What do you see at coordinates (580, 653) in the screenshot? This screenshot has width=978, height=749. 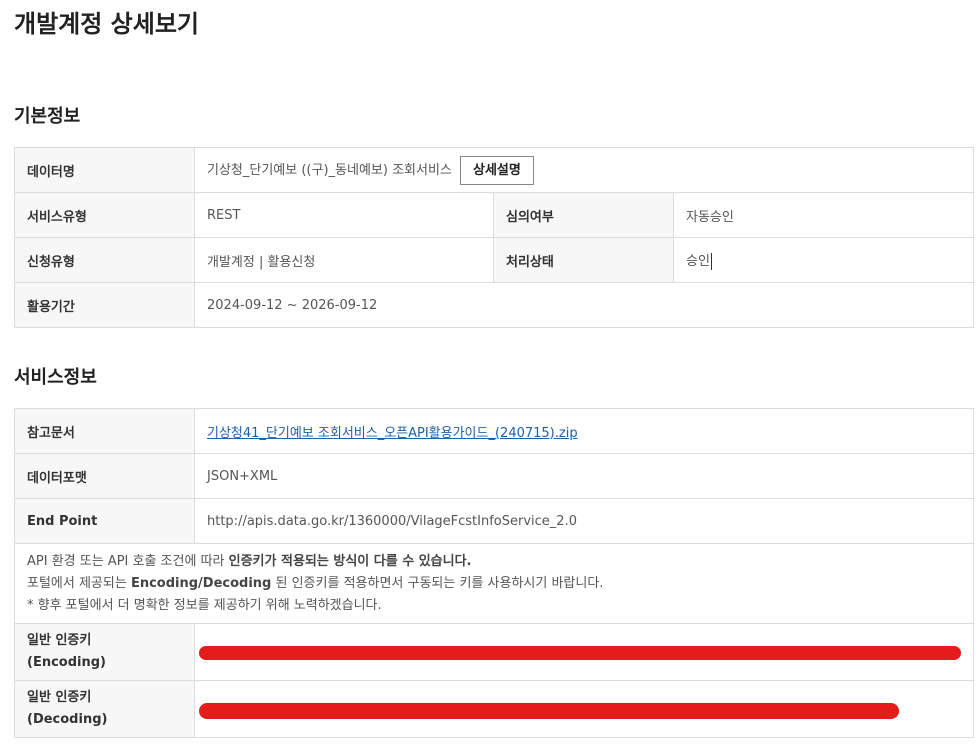 I see `encoding-key-redaction` at bounding box center [580, 653].